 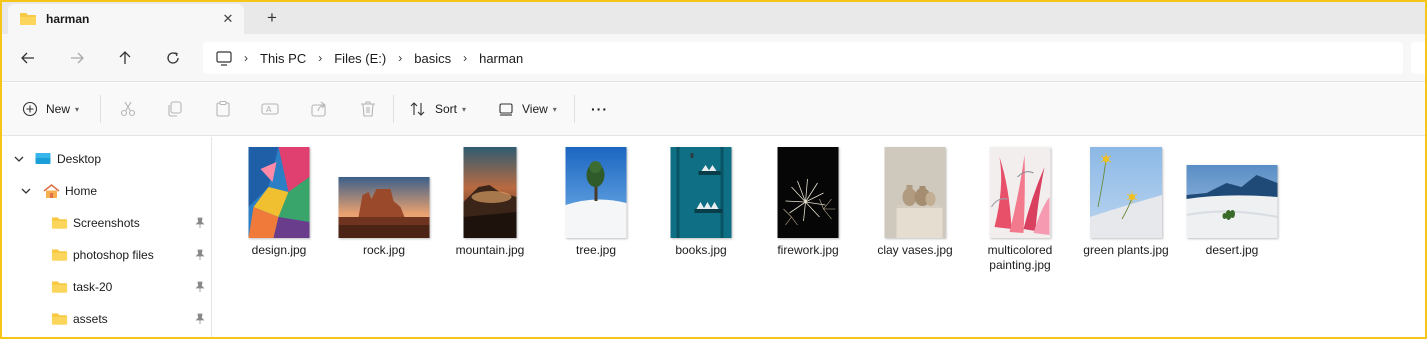 I want to click on file-item-desert: desert.jpg, so click(x=1232, y=202).